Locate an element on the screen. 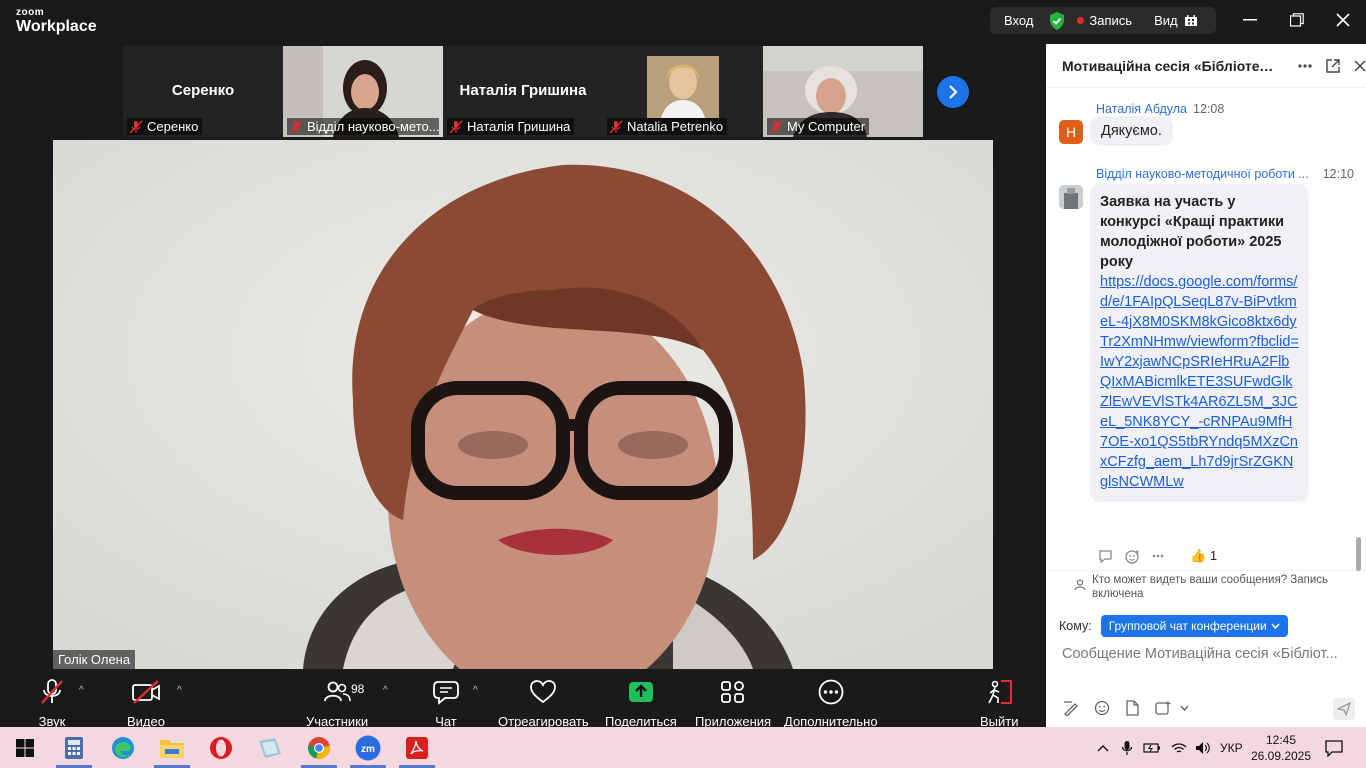 Image resolution: width=1366 pixels, height=768 pixels. chat-icon is located at coordinates (446, 693).